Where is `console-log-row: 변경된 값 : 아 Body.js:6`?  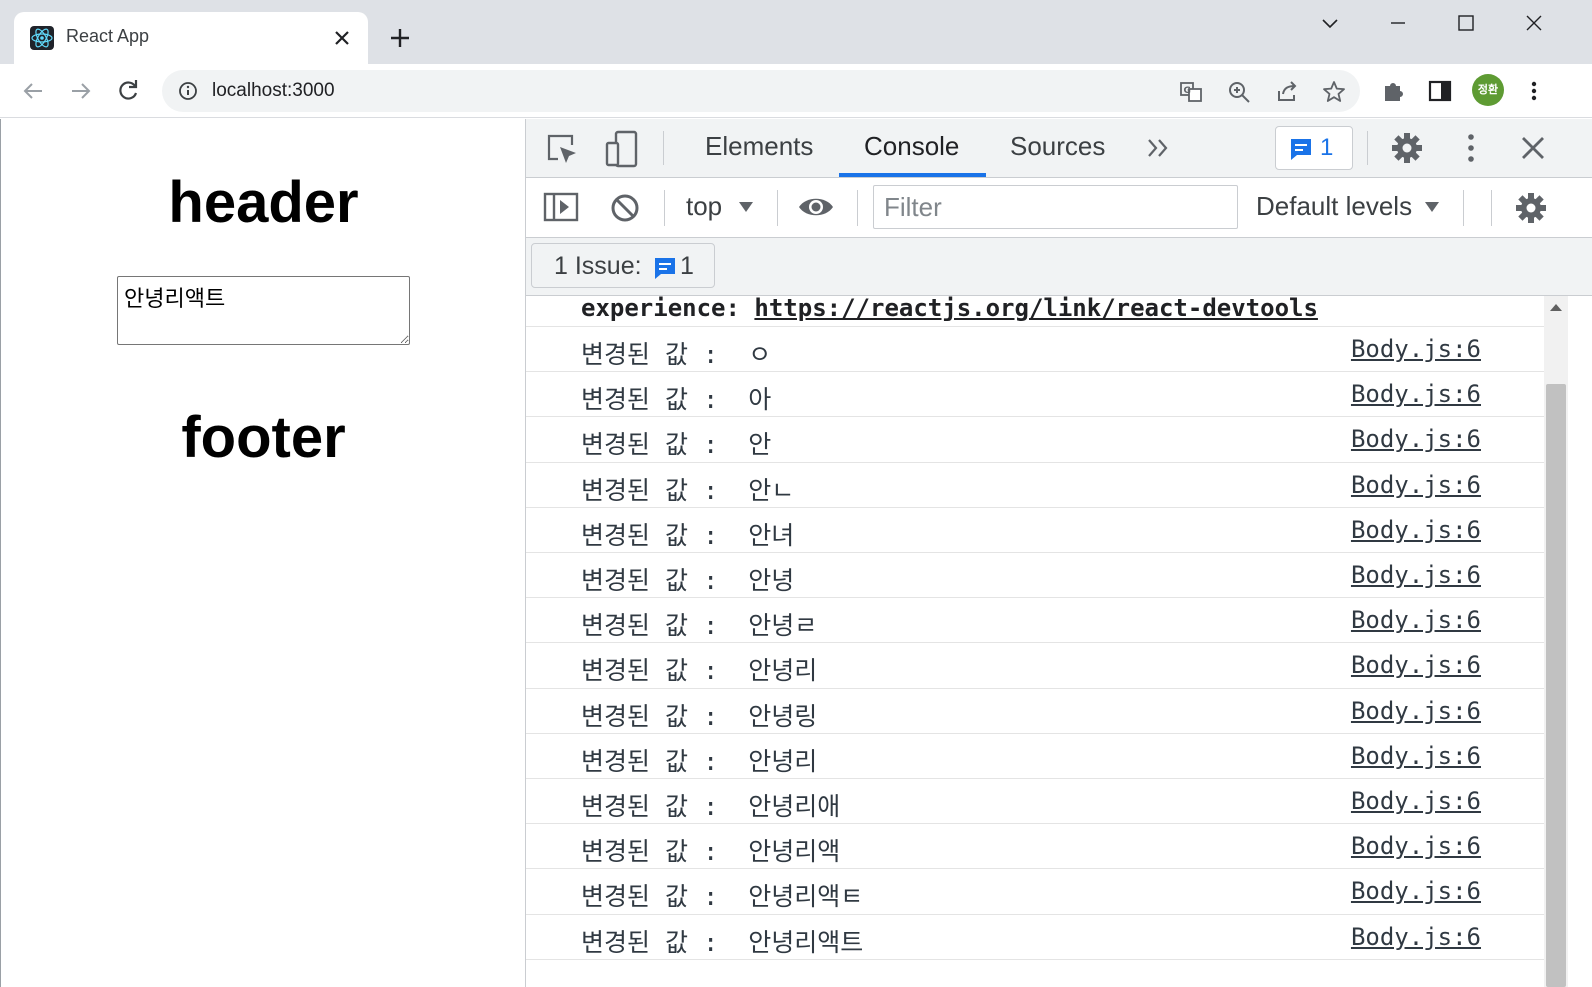 console-log-row: 변경된 값 : 아 Body.js:6 is located at coordinates (1035, 393).